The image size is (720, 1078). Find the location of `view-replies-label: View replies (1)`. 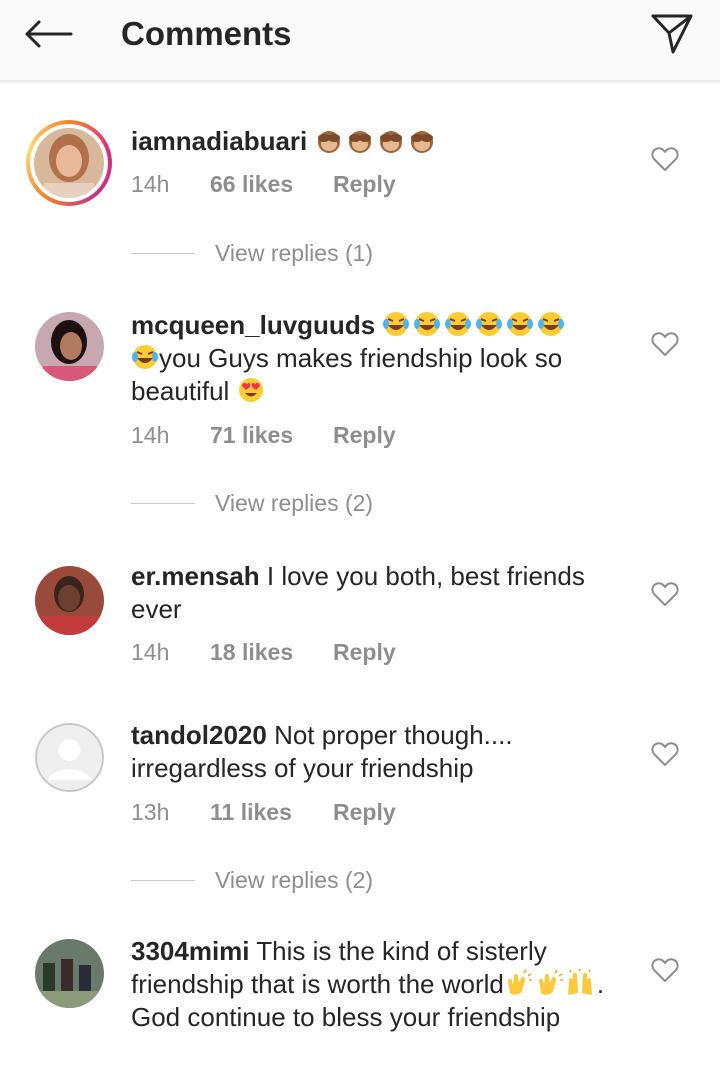

view-replies-label: View replies (1) is located at coordinates (294, 253).